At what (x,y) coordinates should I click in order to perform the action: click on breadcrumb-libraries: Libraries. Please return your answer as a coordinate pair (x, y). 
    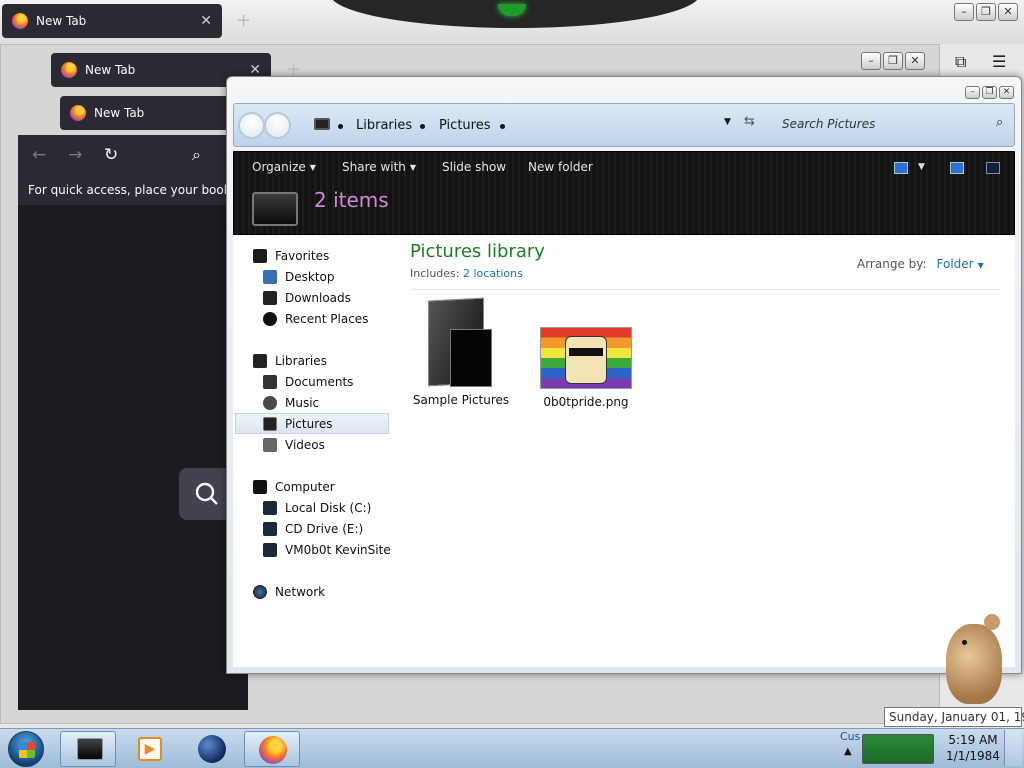
    Looking at the image, I should click on (384, 125).